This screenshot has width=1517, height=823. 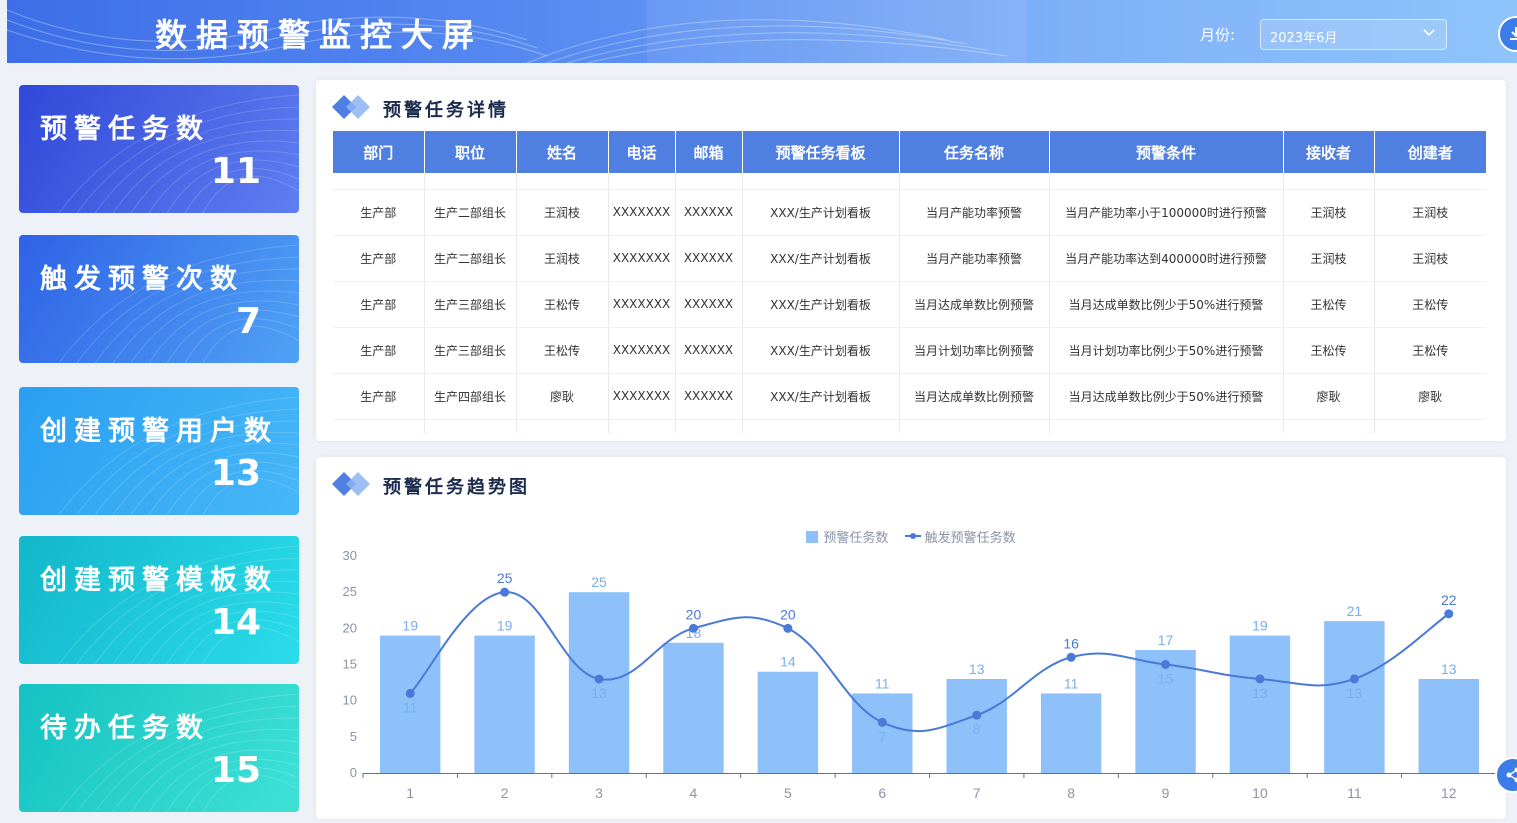 I want to click on y-tick-label: 5, so click(x=353, y=736).